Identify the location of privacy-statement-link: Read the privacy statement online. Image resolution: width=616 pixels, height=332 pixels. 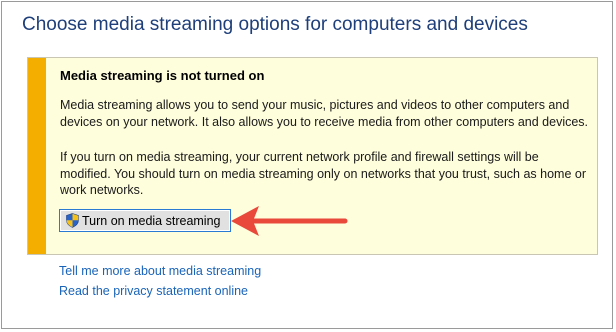
(153, 291).